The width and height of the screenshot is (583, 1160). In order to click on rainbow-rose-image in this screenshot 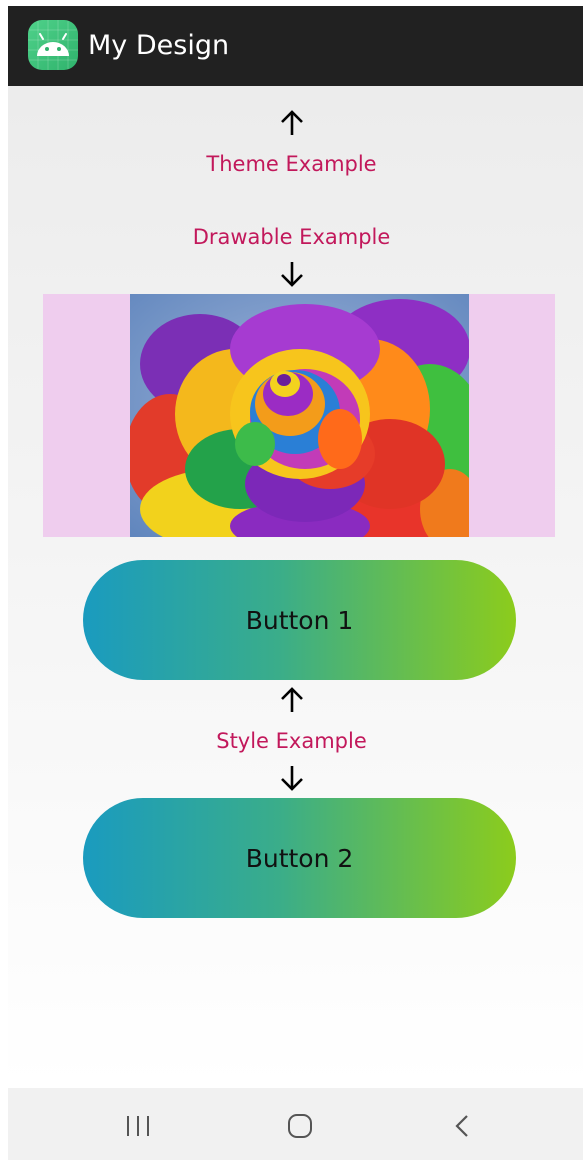, I will do `click(299, 415)`.